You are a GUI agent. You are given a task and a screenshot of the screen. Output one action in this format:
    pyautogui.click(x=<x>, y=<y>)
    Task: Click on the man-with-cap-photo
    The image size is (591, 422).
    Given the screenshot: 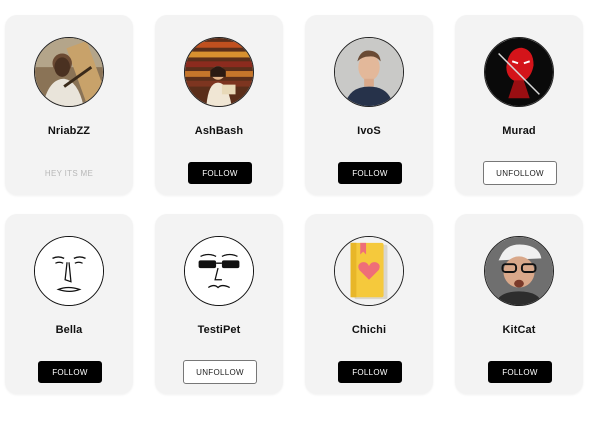 What is the action you would take?
    pyautogui.click(x=519, y=271)
    